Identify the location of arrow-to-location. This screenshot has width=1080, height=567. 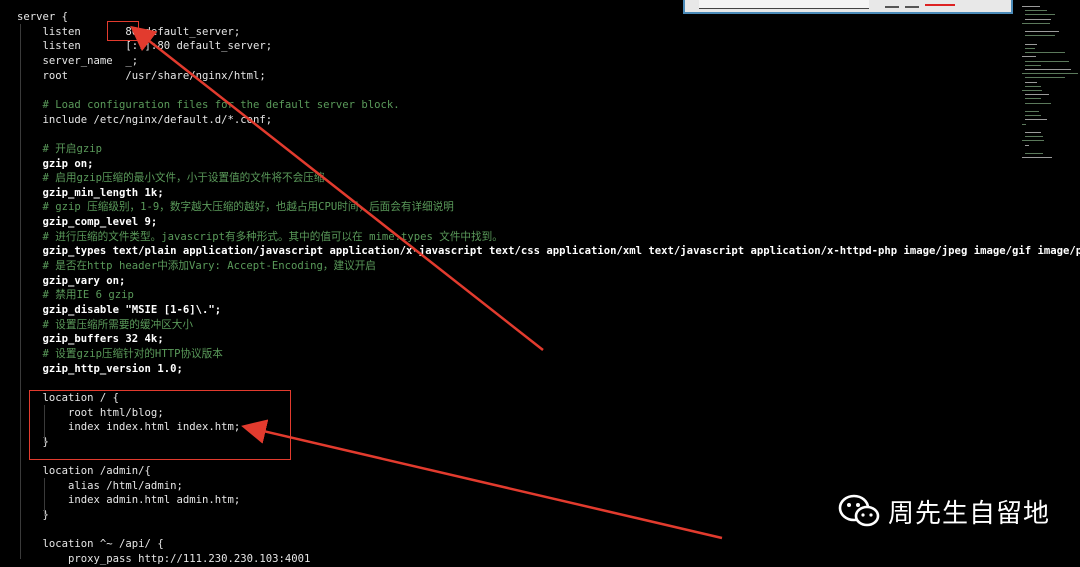
(482, 479).